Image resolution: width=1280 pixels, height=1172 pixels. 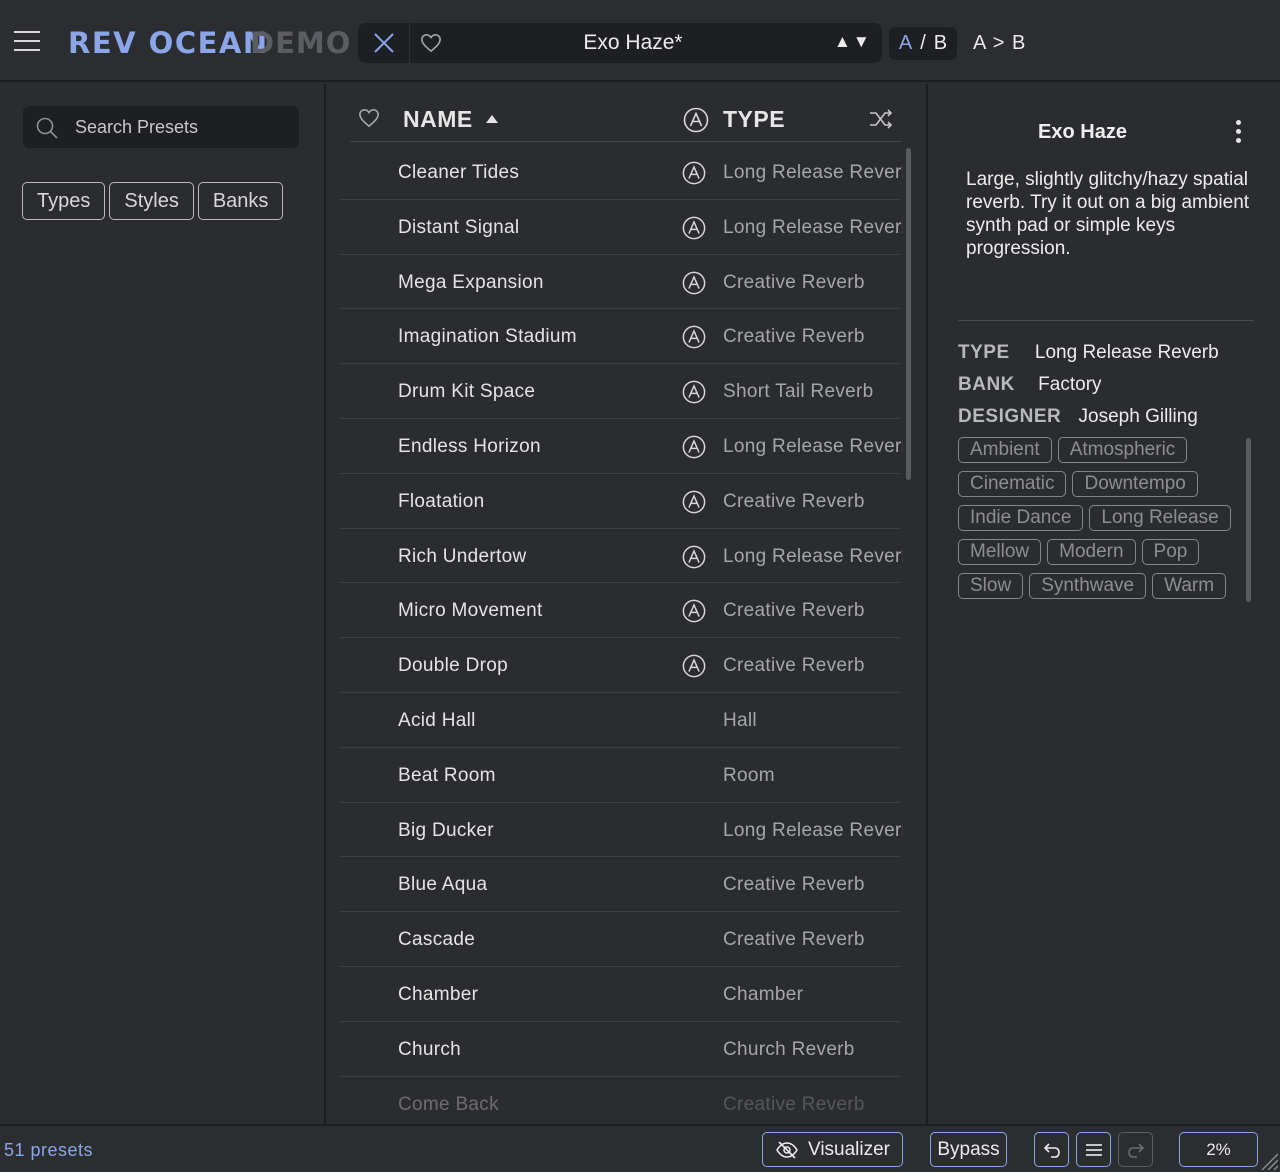 What do you see at coordinates (1135, 484) in the screenshot?
I see `style-tag: Downtempo` at bounding box center [1135, 484].